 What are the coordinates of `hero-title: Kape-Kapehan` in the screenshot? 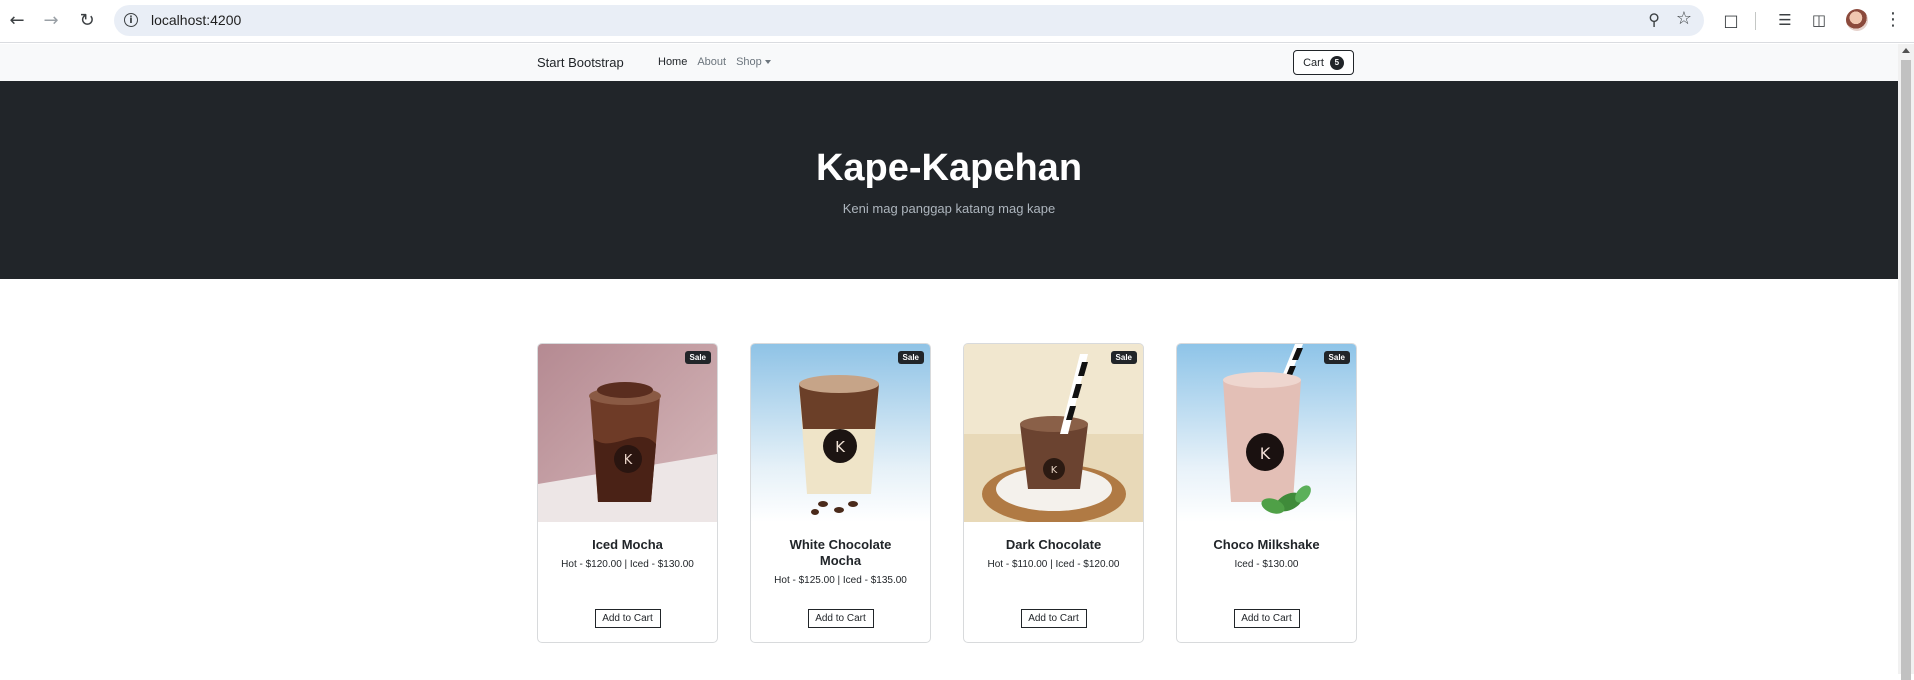 It's located at (949, 168).